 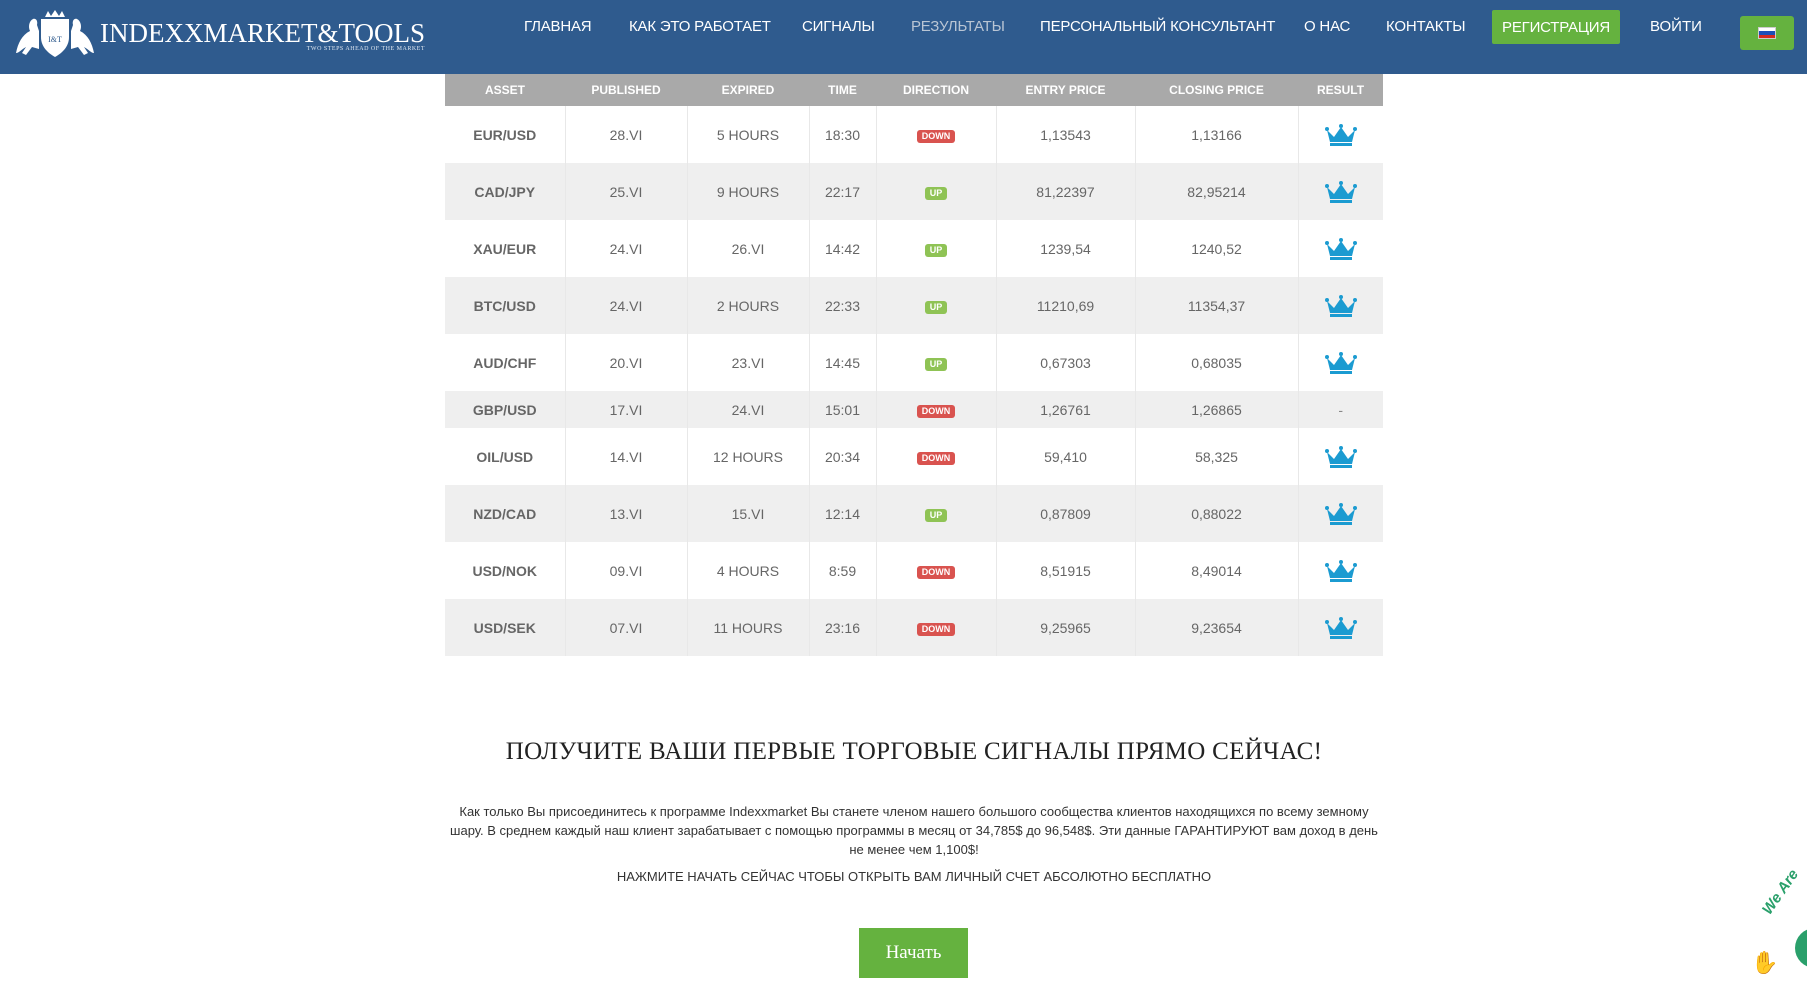 I want to click on nav-item-signals: СИГНАЛЫ, so click(x=838, y=26).